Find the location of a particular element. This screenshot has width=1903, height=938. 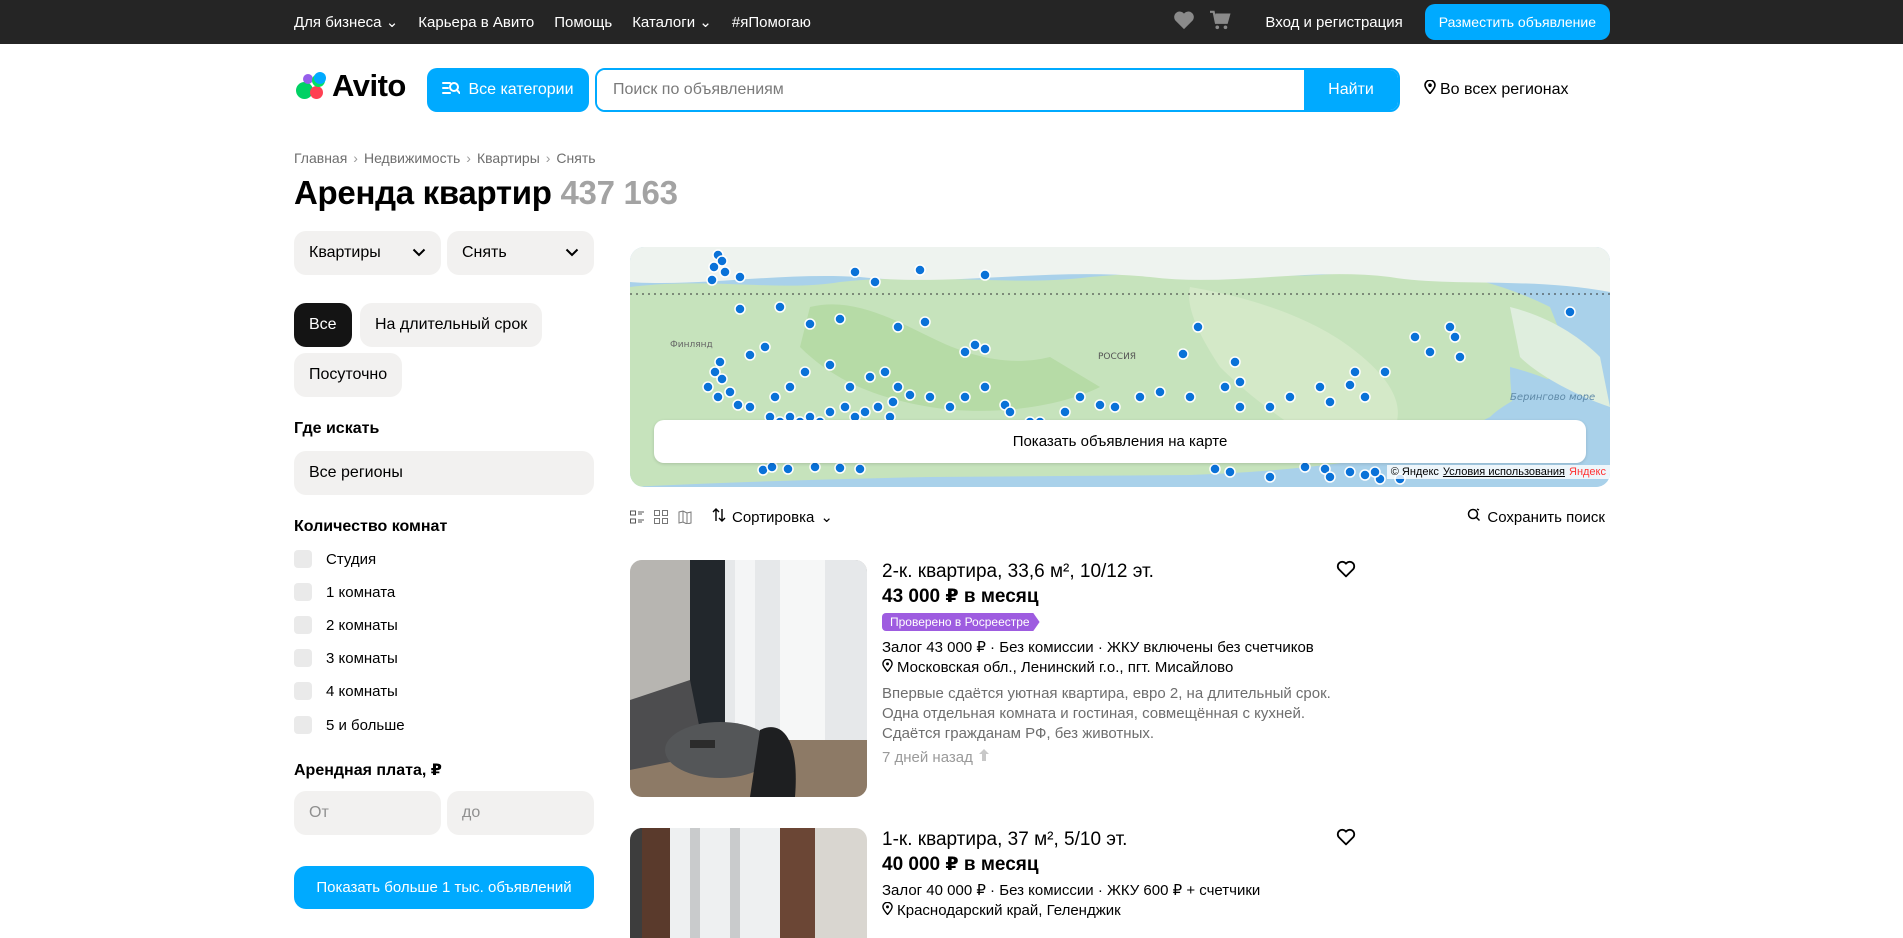

yandex-logo: Яндекс is located at coordinates (1587, 472).